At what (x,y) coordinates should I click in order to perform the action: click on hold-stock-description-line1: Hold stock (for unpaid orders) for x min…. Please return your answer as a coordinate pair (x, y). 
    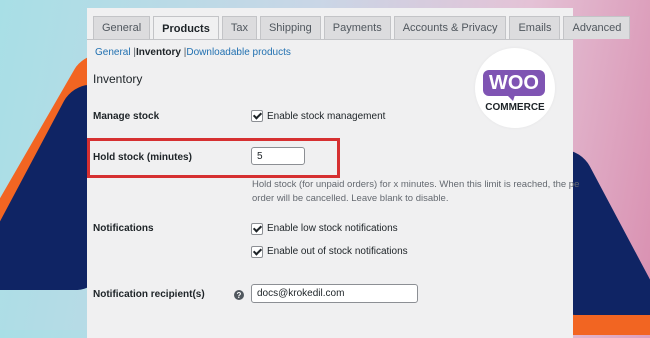
    Looking at the image, I should click on (416, 184).